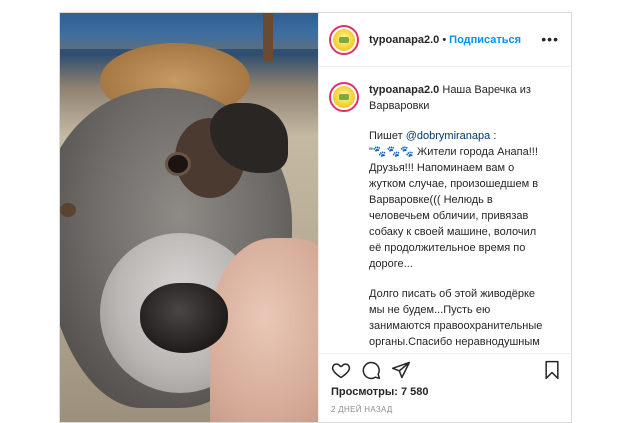  I want to click on bookmark-icon, so click(552, 370).